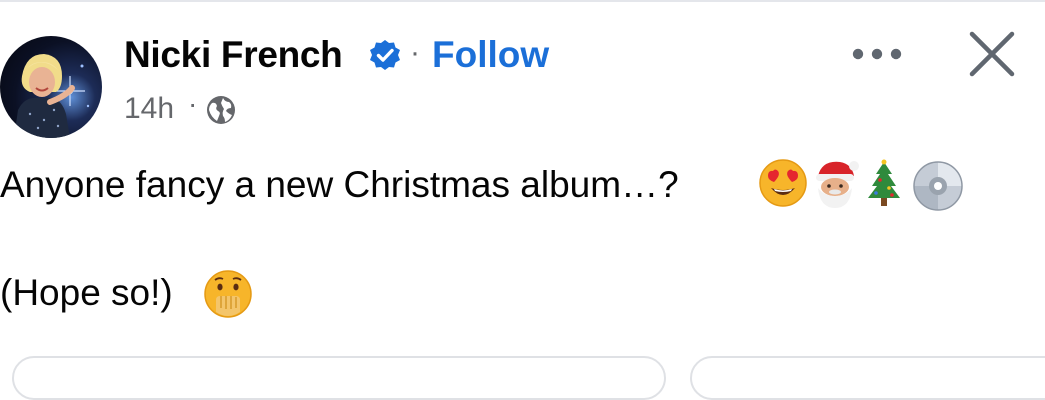 This screenshot has height=400, width=1045. Describe the element at coordinates (86, 292) in the screenshot. I see `post-text-line: (Hope so!)` at that location.